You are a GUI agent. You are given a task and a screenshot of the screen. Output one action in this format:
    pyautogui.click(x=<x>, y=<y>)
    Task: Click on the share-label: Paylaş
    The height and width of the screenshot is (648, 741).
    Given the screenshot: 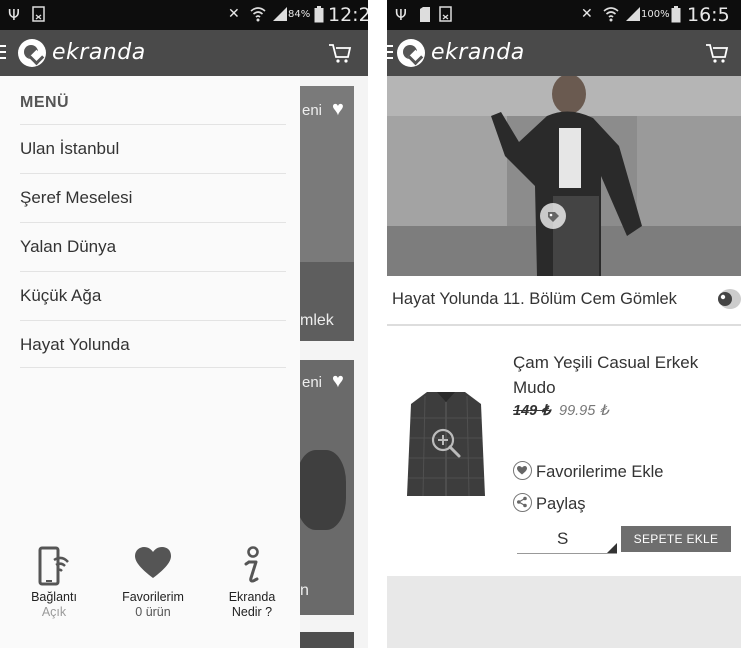 What is the action you would take?
    pyautogui.click(x=561, y=504)
    